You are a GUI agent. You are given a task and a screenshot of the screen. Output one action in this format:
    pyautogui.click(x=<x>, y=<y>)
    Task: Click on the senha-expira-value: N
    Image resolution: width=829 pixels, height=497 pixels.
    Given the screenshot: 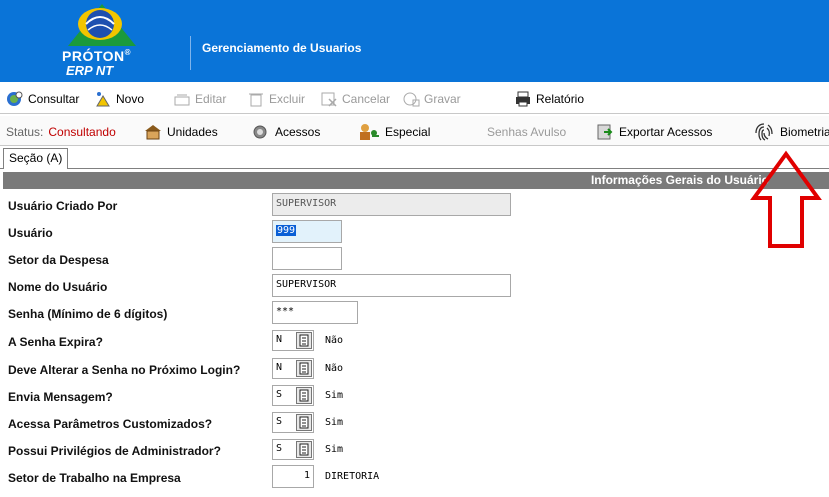 What is the action you would take?
    pyautogui.click(x=279, y=339)
    